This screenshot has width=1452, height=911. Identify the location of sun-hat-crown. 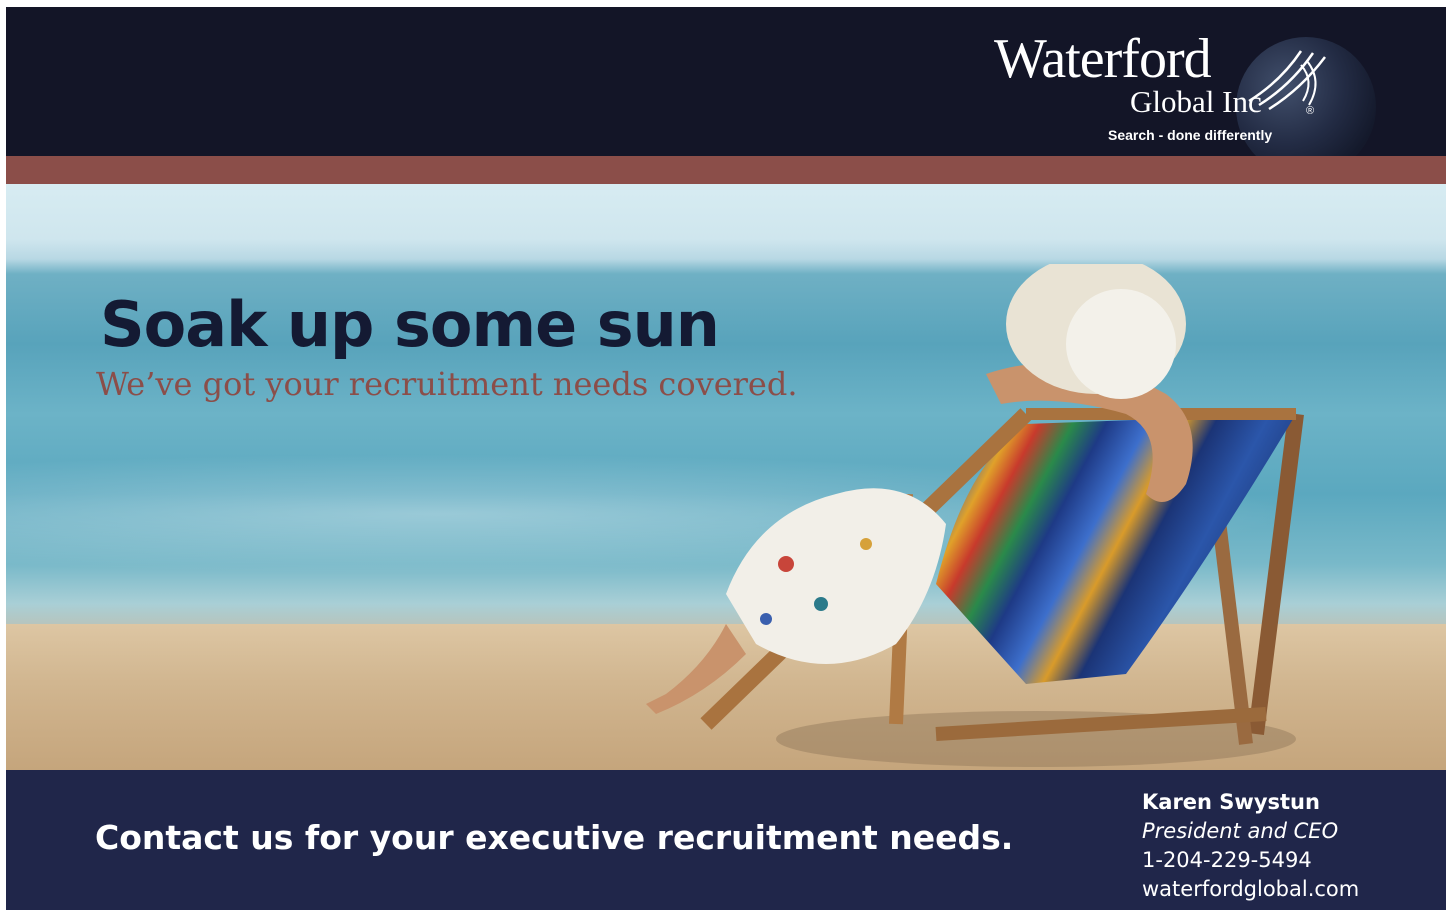
(1121, 344).